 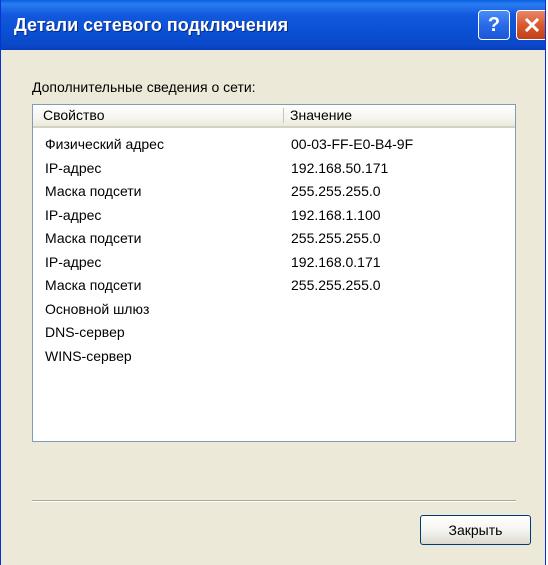 What do you see at coordinates (274, 148) in the screenshot?
I see `list-row: Физический адрес 00-03-FF-E0-B4-9F` at bounding box center [274, 148].